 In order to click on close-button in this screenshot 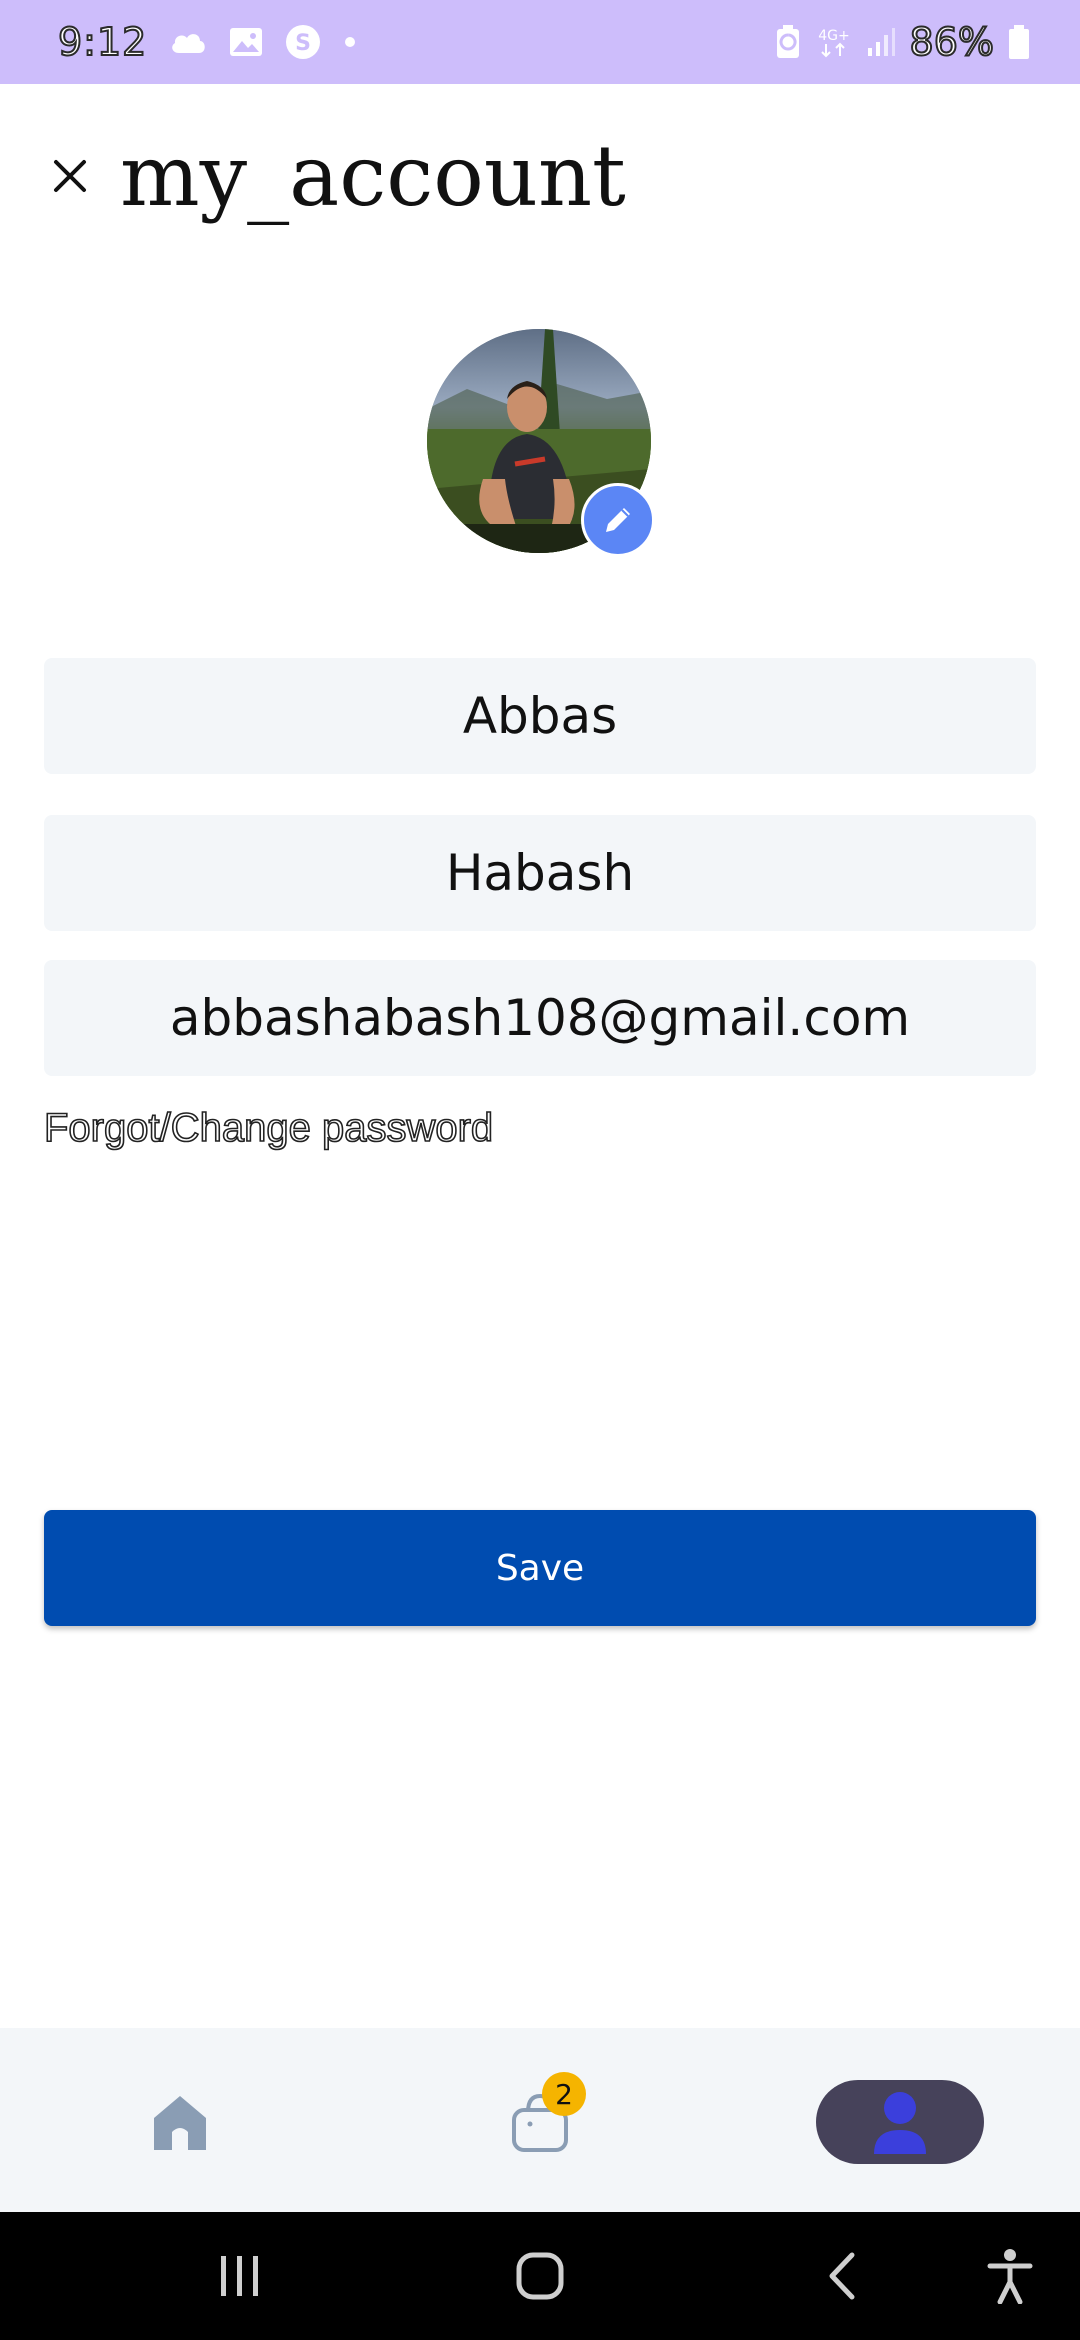, I will do `click(70, 176)`.